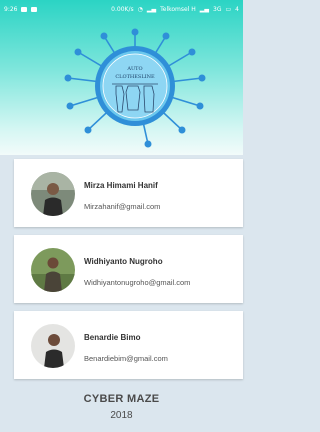 This screenshot has width=320, height=432. What do you see at coordinates (112, 337) in the screenshot?
I see `member-name: Benardie Bimo` at bounding box center [112, 337].